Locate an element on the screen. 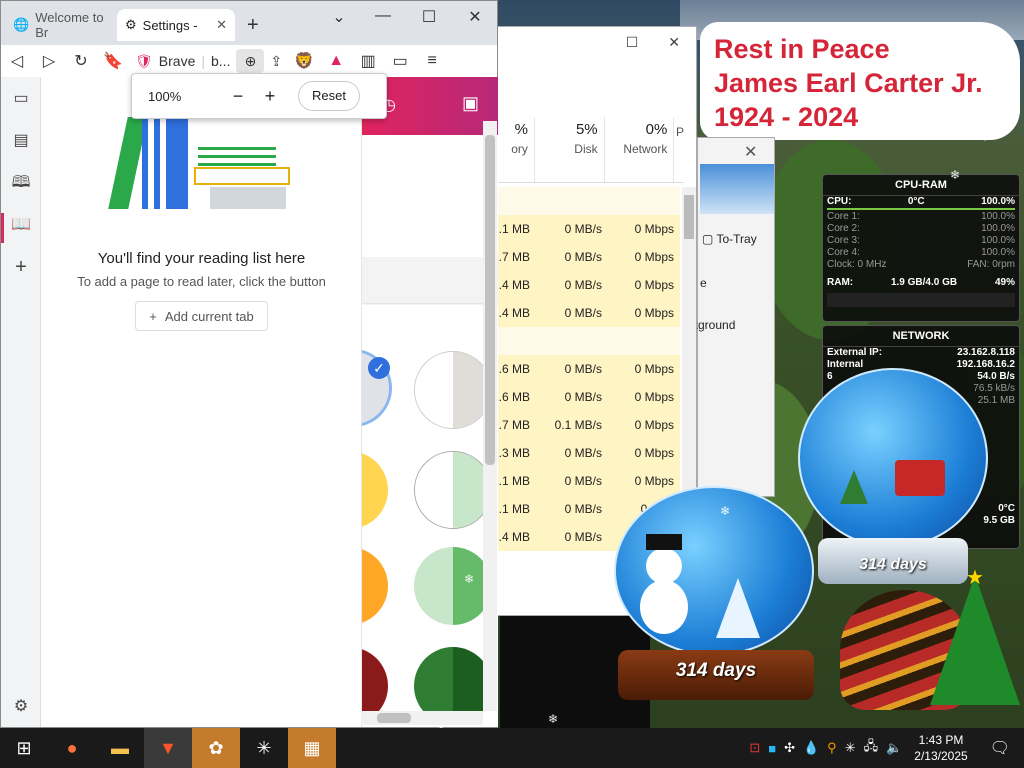 The width and height of the screenshot is (1024, 768). process-row: .3 MB 0 MB/s 0 Mbps is located at coordinates (589, 453).